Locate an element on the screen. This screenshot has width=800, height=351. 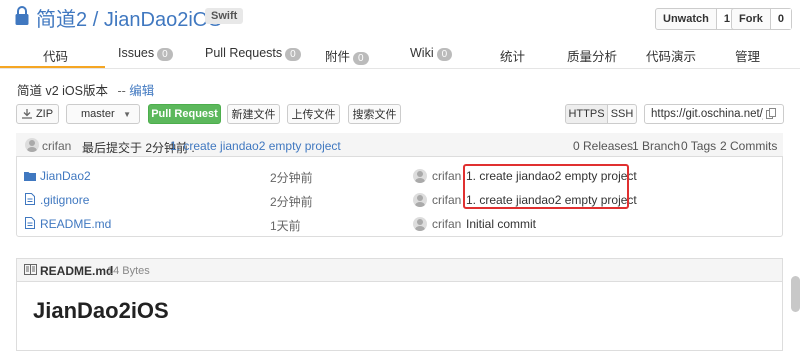
highlight-annotation-box is located at coordinates (546, 186).